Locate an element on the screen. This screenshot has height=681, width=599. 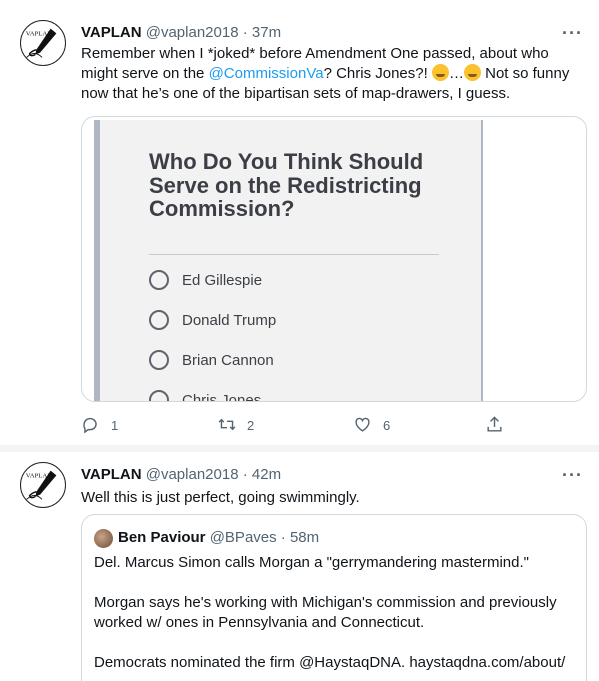
mention-link: @CommissionVa is located at coordinates (266, 73).